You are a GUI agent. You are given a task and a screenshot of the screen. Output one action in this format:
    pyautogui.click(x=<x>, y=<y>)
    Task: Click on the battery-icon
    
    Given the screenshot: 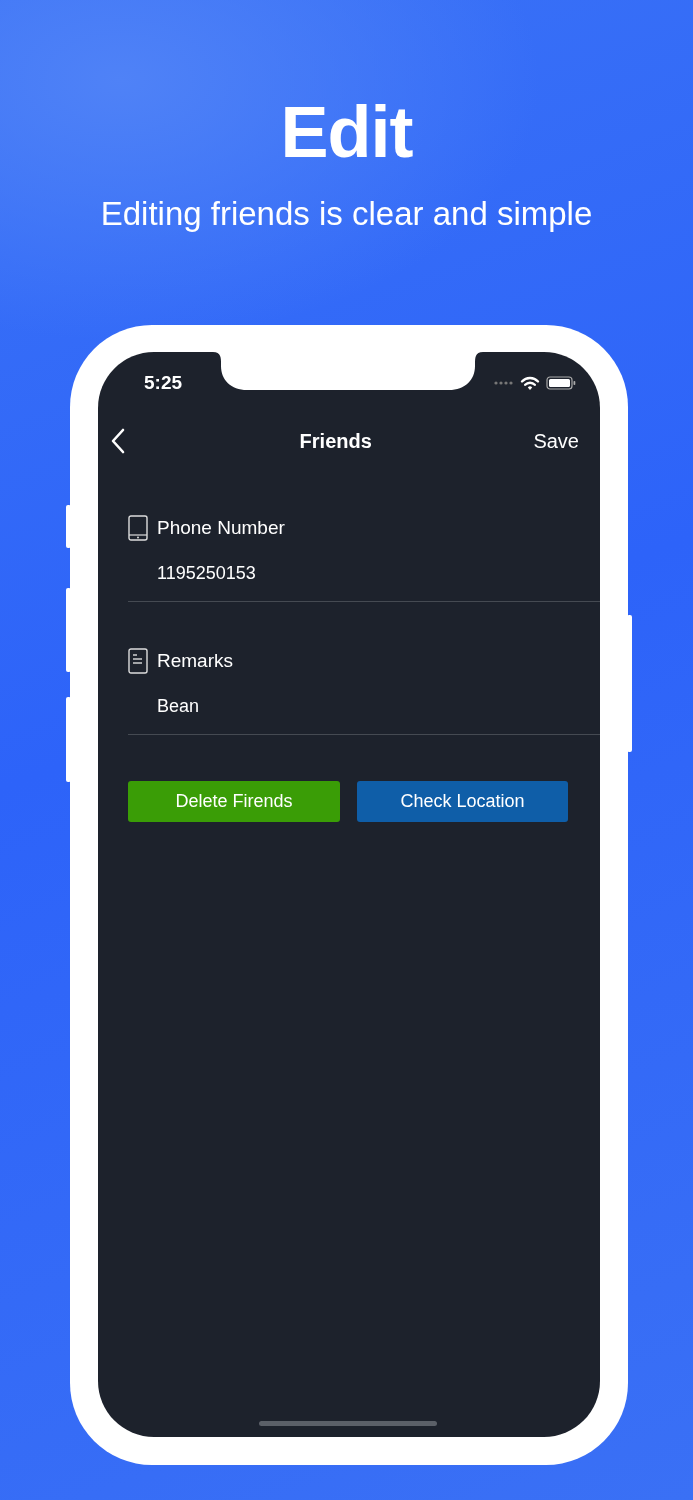 What is the action you would take?
    pyautogui.click(x=561, y=383)
    